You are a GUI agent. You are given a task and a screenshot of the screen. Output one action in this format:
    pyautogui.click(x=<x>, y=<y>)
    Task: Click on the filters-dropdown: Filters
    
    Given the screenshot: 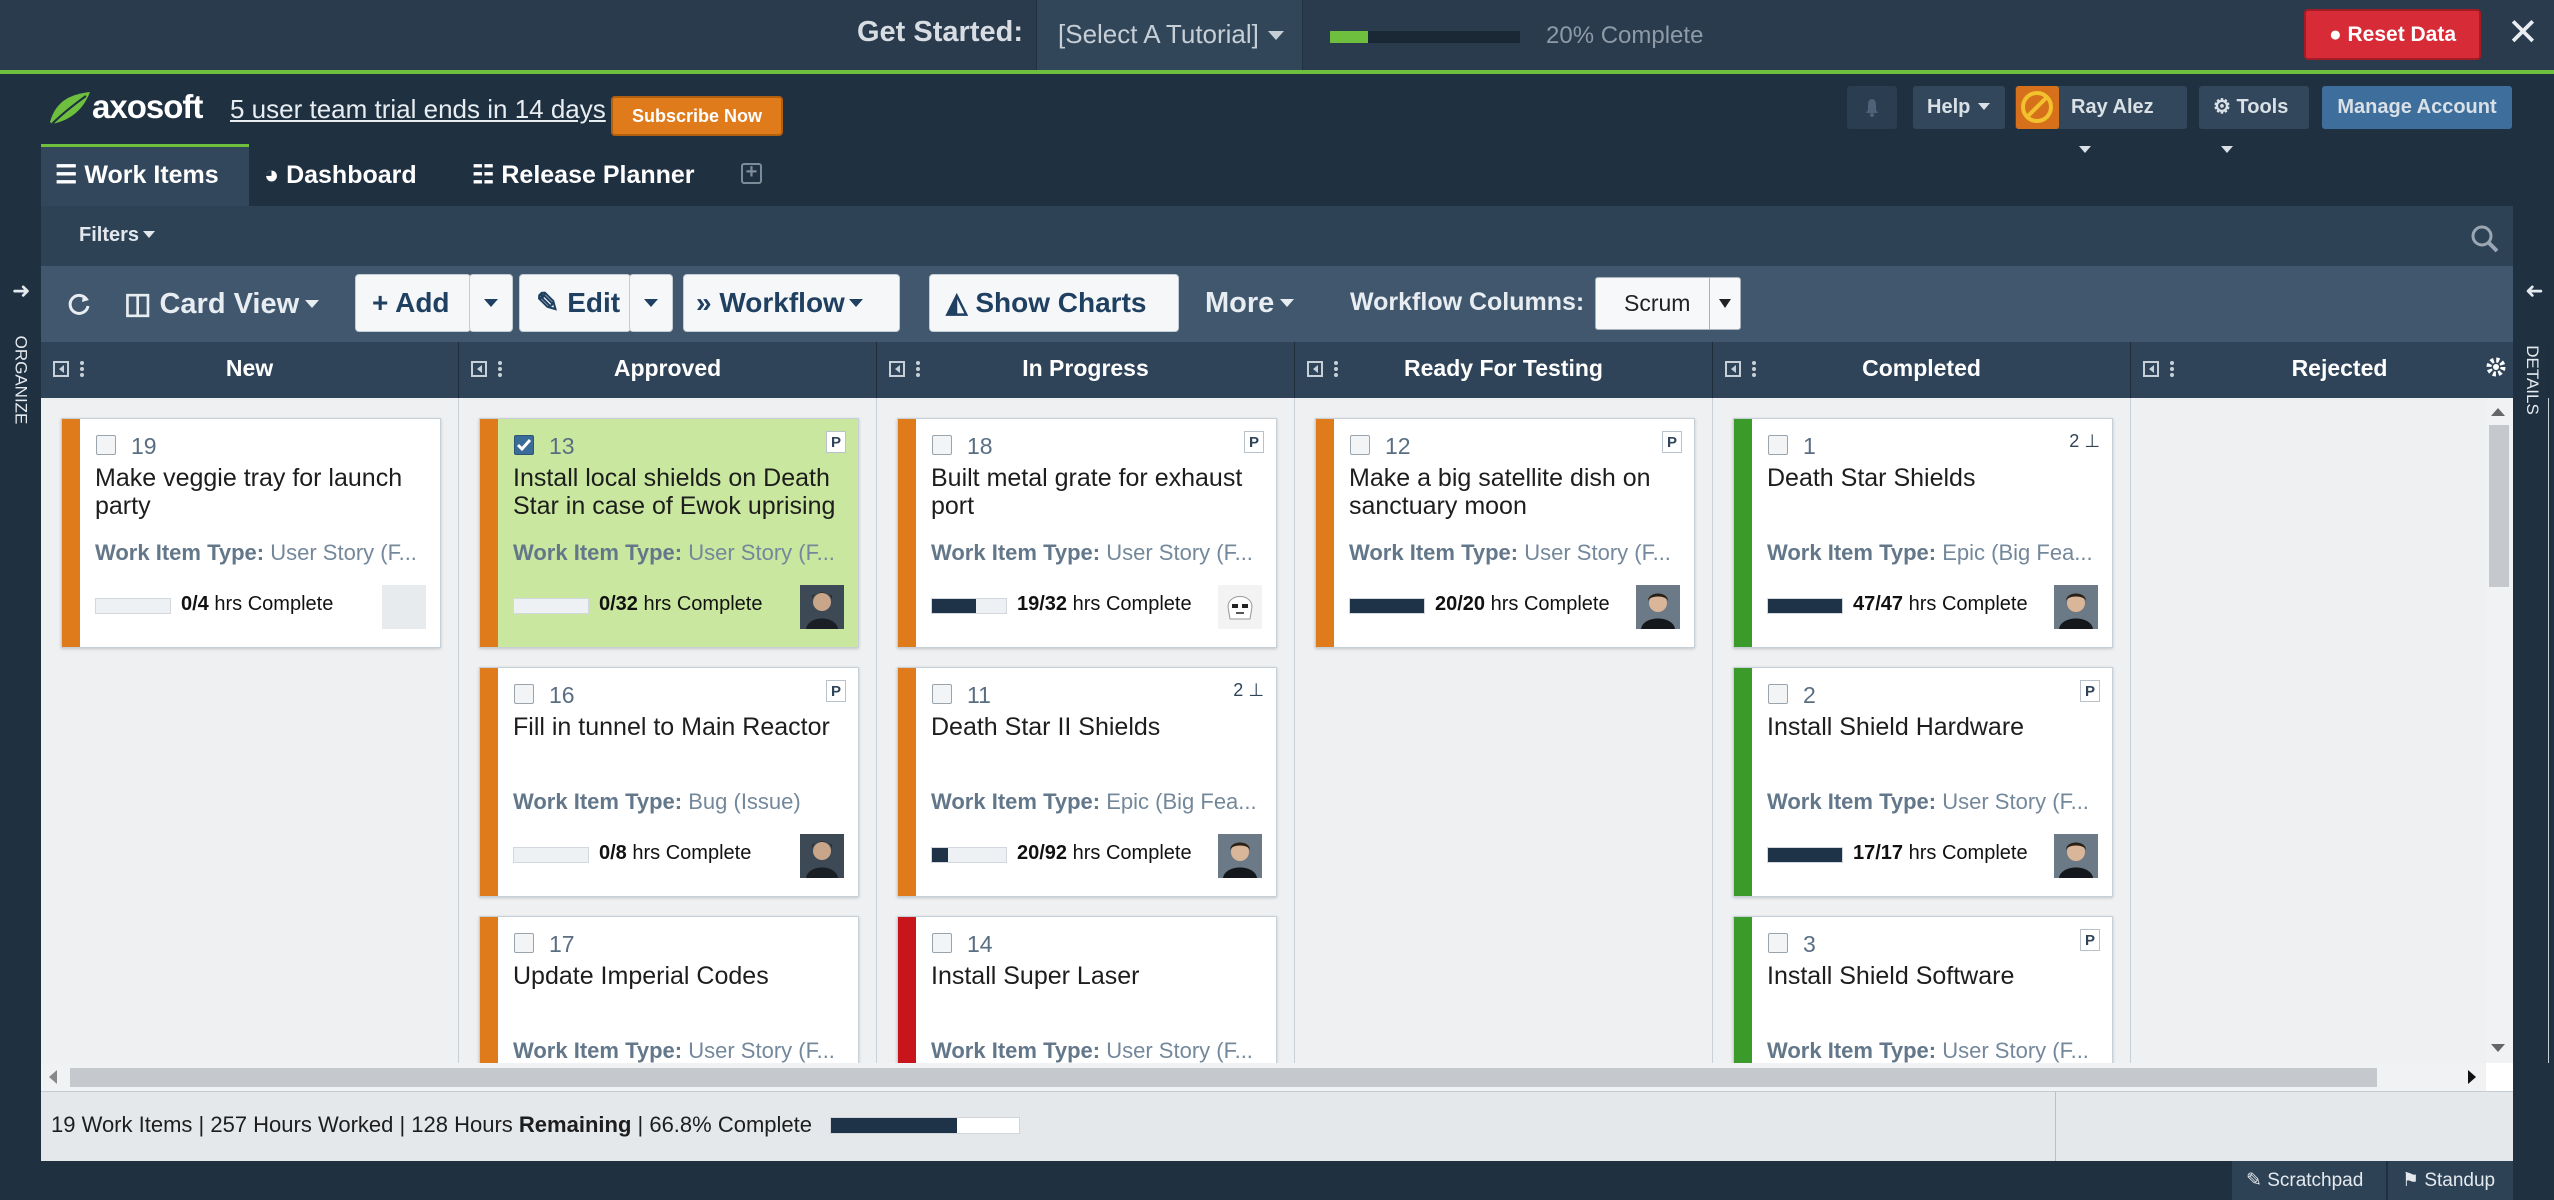 What is the action you would take?
    pyautogui.click(x=117, y=235)
    